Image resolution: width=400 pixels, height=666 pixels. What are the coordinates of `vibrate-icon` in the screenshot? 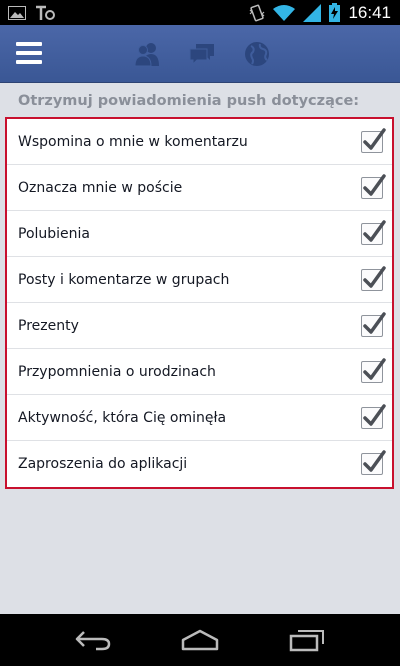 It's located at (257, 12).